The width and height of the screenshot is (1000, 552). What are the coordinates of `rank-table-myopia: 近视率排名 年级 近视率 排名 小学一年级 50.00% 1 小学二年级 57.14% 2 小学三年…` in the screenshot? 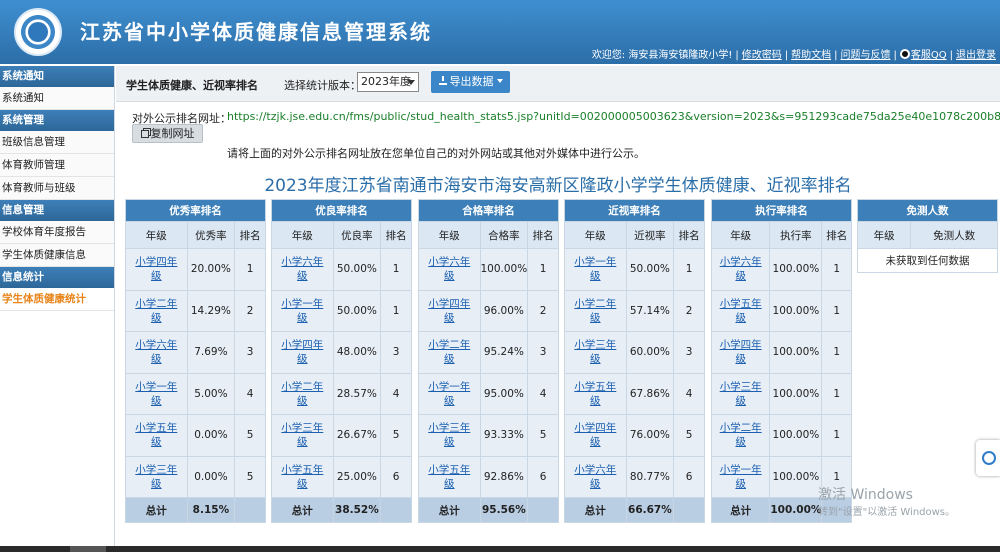 It's located at (634, 361).